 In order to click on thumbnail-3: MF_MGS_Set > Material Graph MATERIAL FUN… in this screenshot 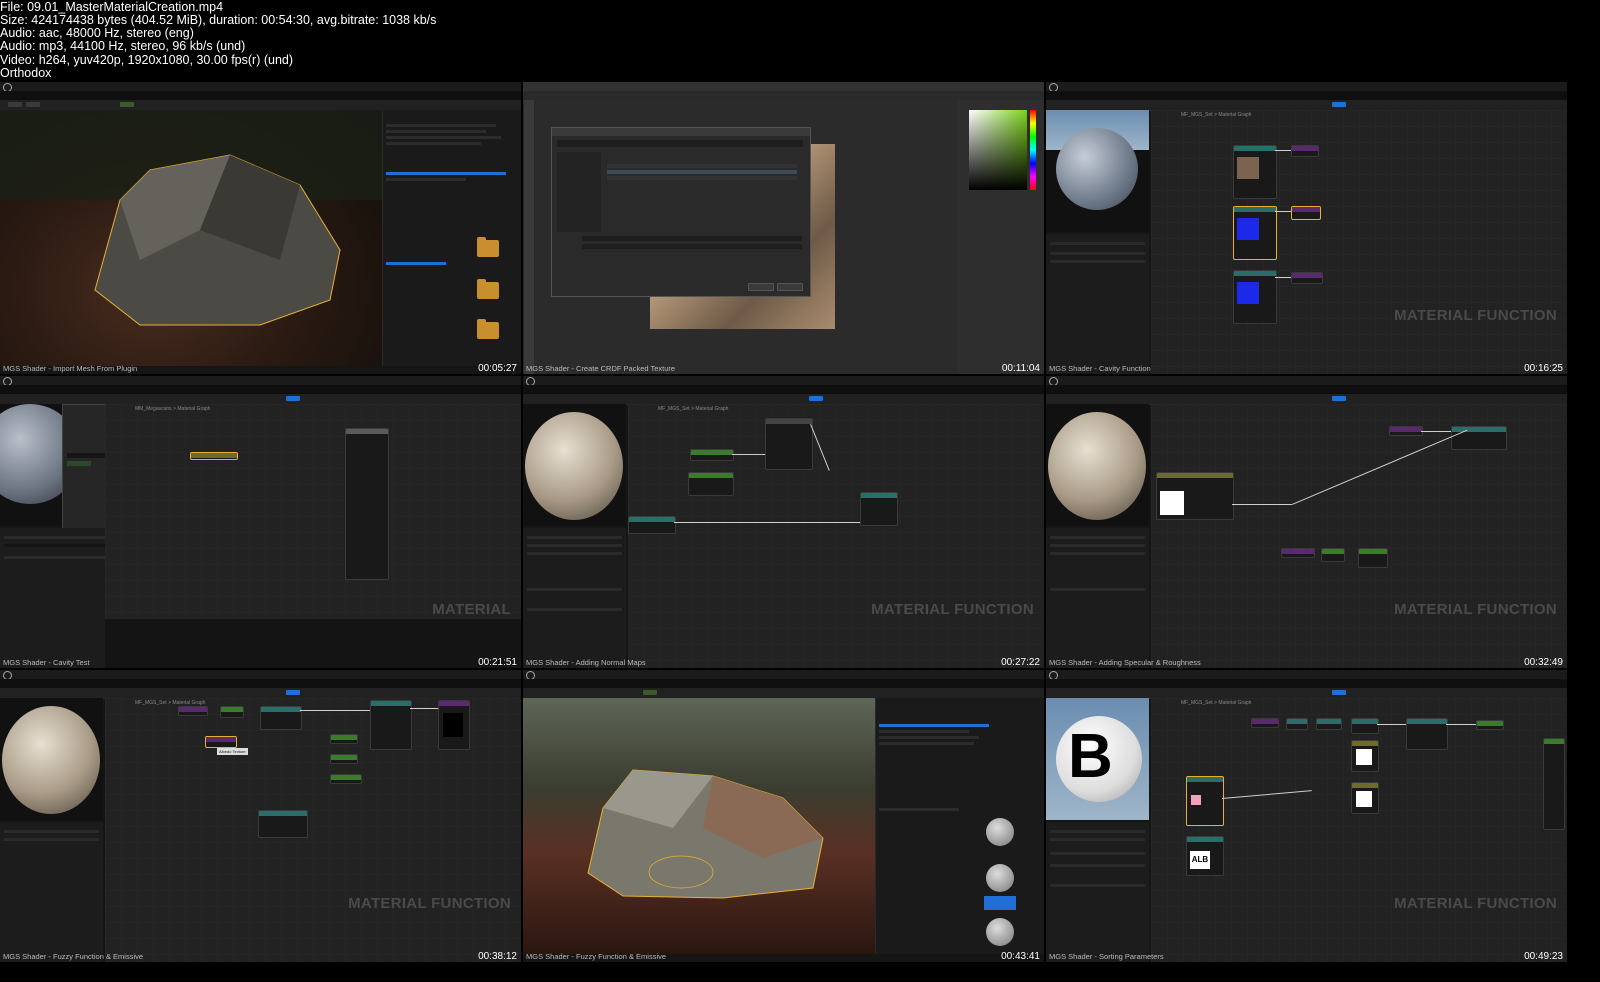, I will do `click(1306, 228)`.